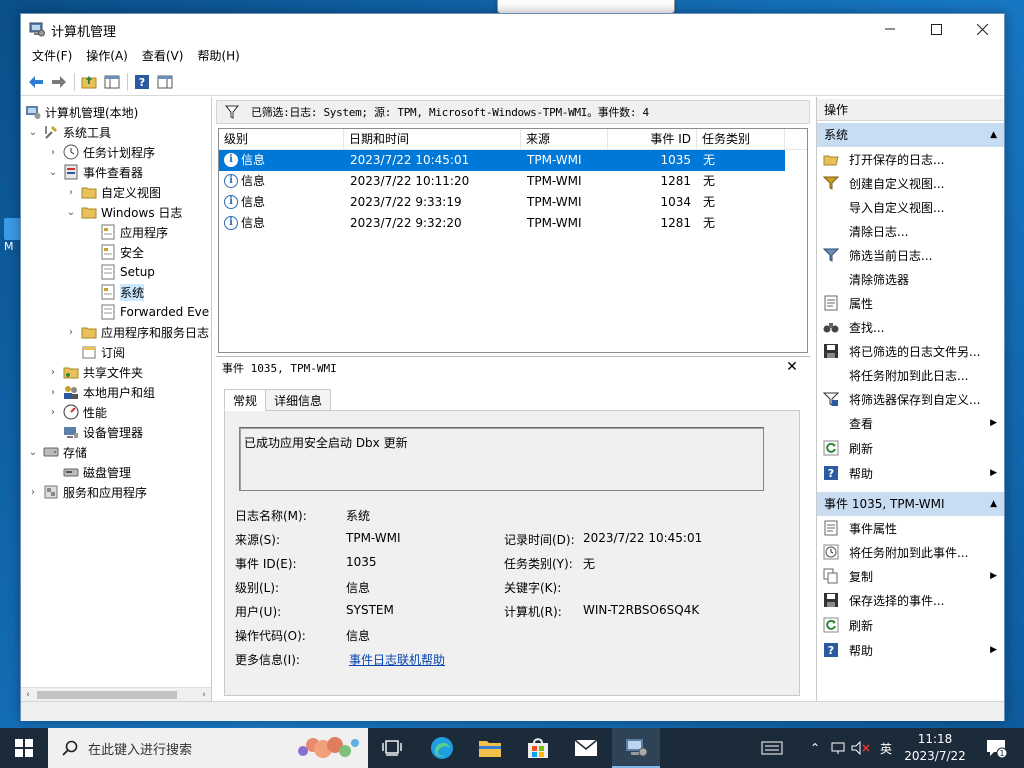 The height and width of the screenshot is (768, 1024). I want to click on maximize-button, so click(936, 29).